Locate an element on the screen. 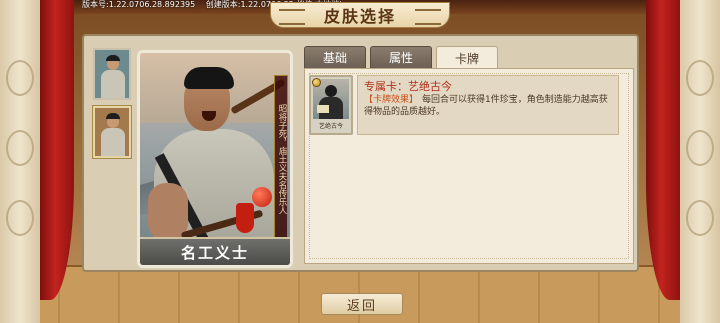 This screenshot has height=323, width=720. return-button: 返回 is located at coordinates (362, 304).